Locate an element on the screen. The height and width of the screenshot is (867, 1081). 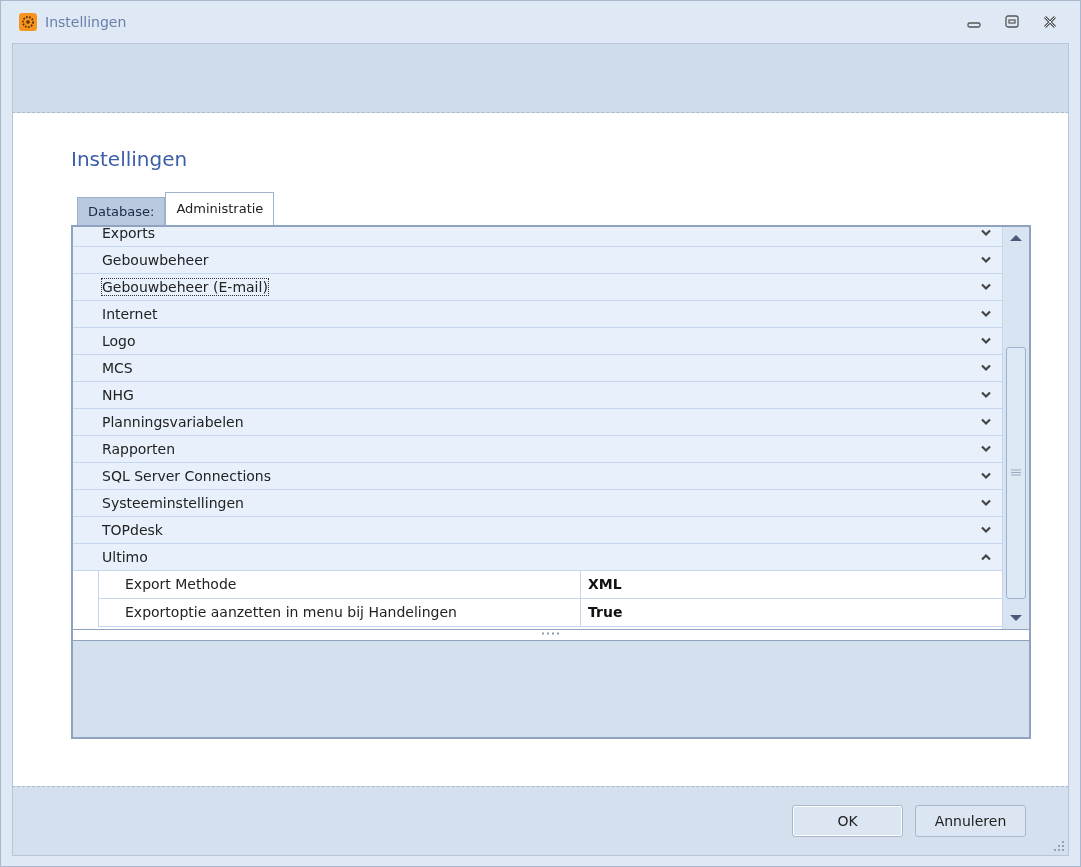
category-label: Systeeminstellingen is located at coordinates (173, 503).